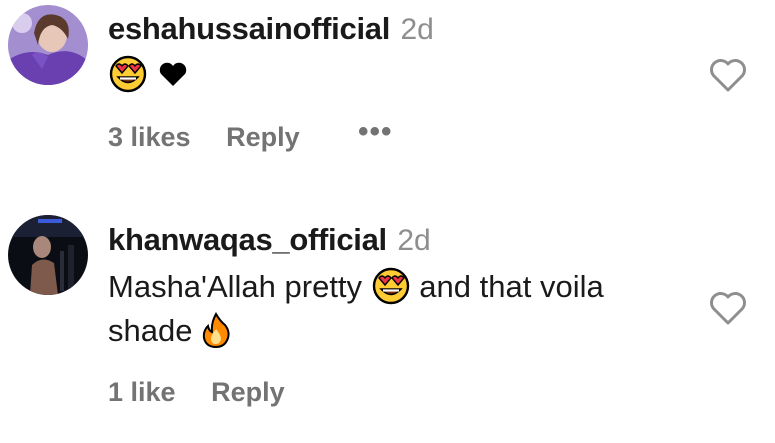  I want to click on comment-text-part: shade, so click(150, 330).